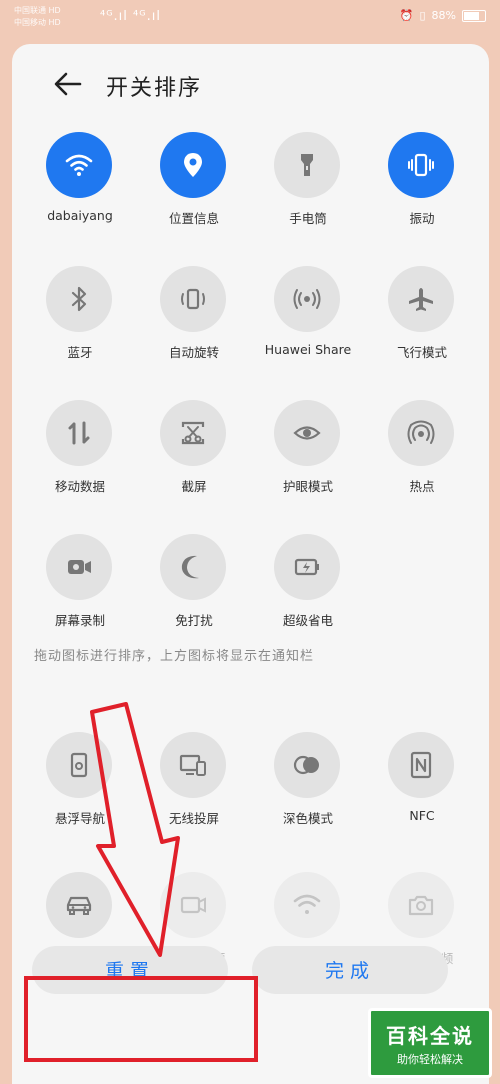 The width and height of the screenshot is (500, 1084). I want to click on battery-percent: 88%, so click(443, 15).